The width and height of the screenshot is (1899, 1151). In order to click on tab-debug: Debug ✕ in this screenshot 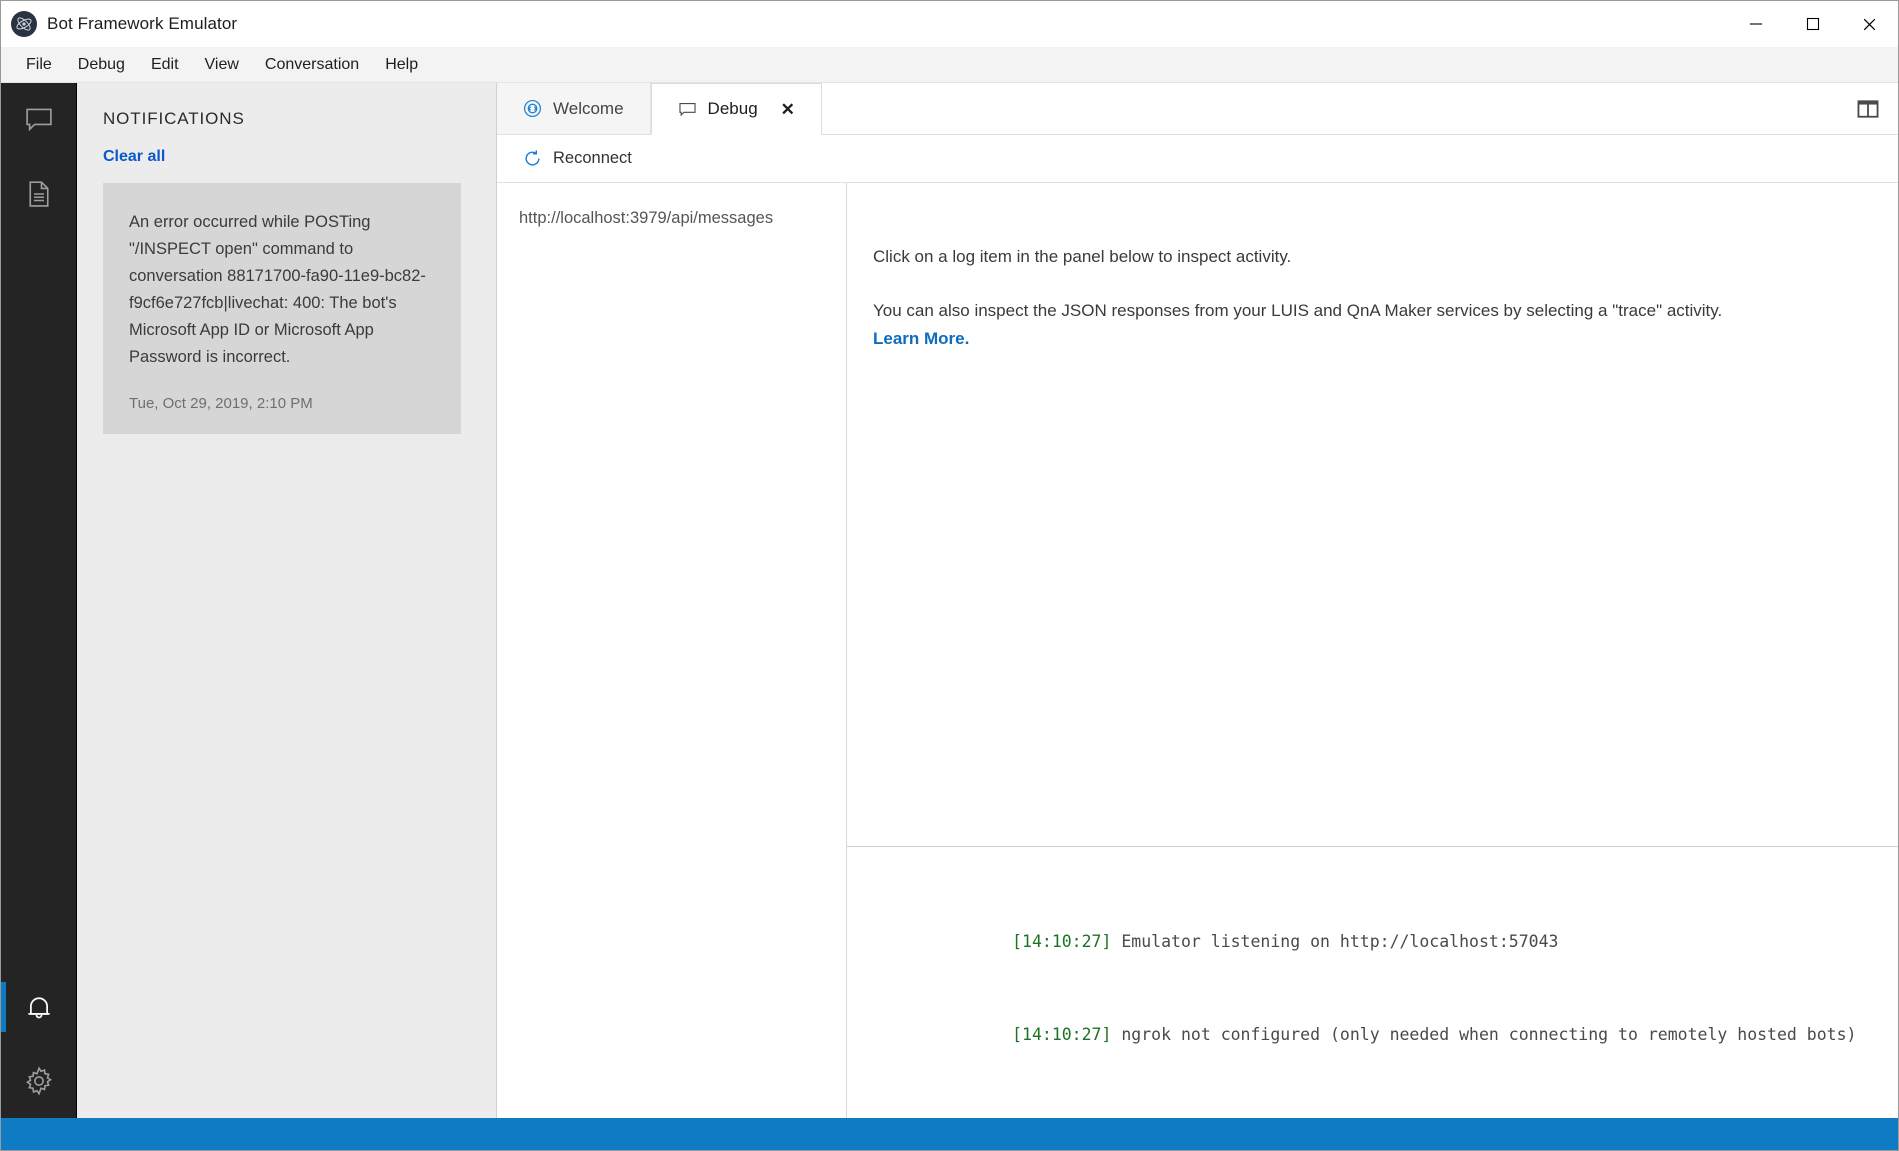, I will do `click(736, 109)`.